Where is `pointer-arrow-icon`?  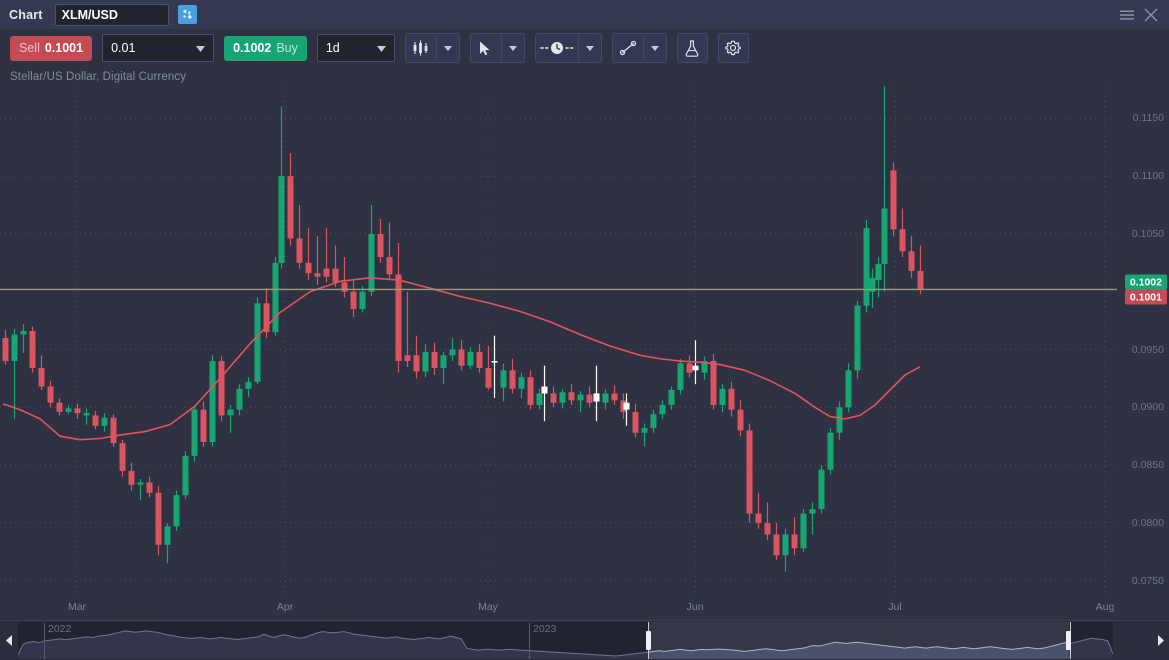 pointer-arrow-icon is located at coordinates (486, 48).